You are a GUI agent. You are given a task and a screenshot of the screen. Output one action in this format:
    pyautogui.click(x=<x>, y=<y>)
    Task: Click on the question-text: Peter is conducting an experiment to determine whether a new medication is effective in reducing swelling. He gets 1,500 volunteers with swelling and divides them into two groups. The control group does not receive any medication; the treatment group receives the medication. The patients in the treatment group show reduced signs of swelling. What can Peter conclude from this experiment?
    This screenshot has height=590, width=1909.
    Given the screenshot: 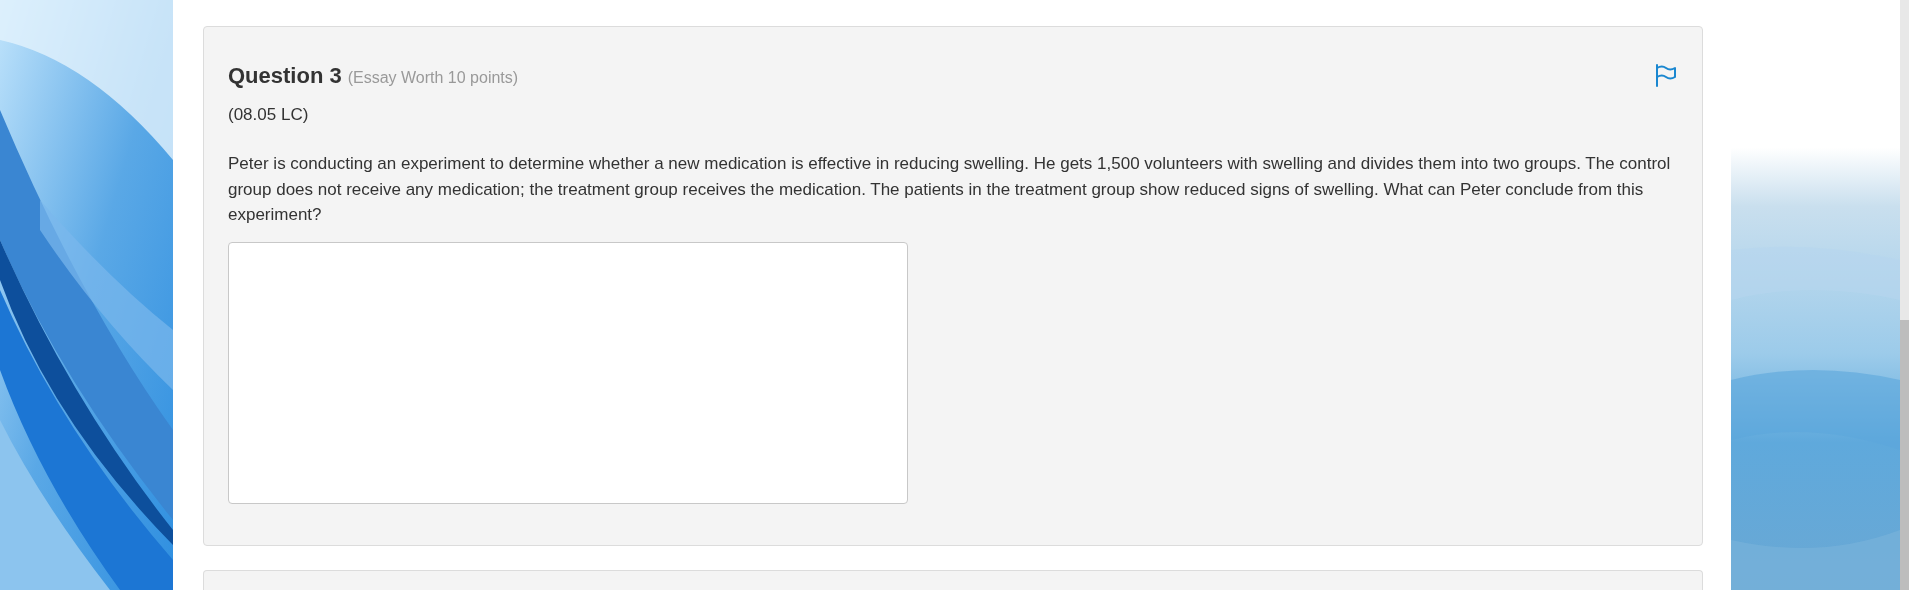 What is the action you would take?
    pyautogui.click(x=950, y=189)
    